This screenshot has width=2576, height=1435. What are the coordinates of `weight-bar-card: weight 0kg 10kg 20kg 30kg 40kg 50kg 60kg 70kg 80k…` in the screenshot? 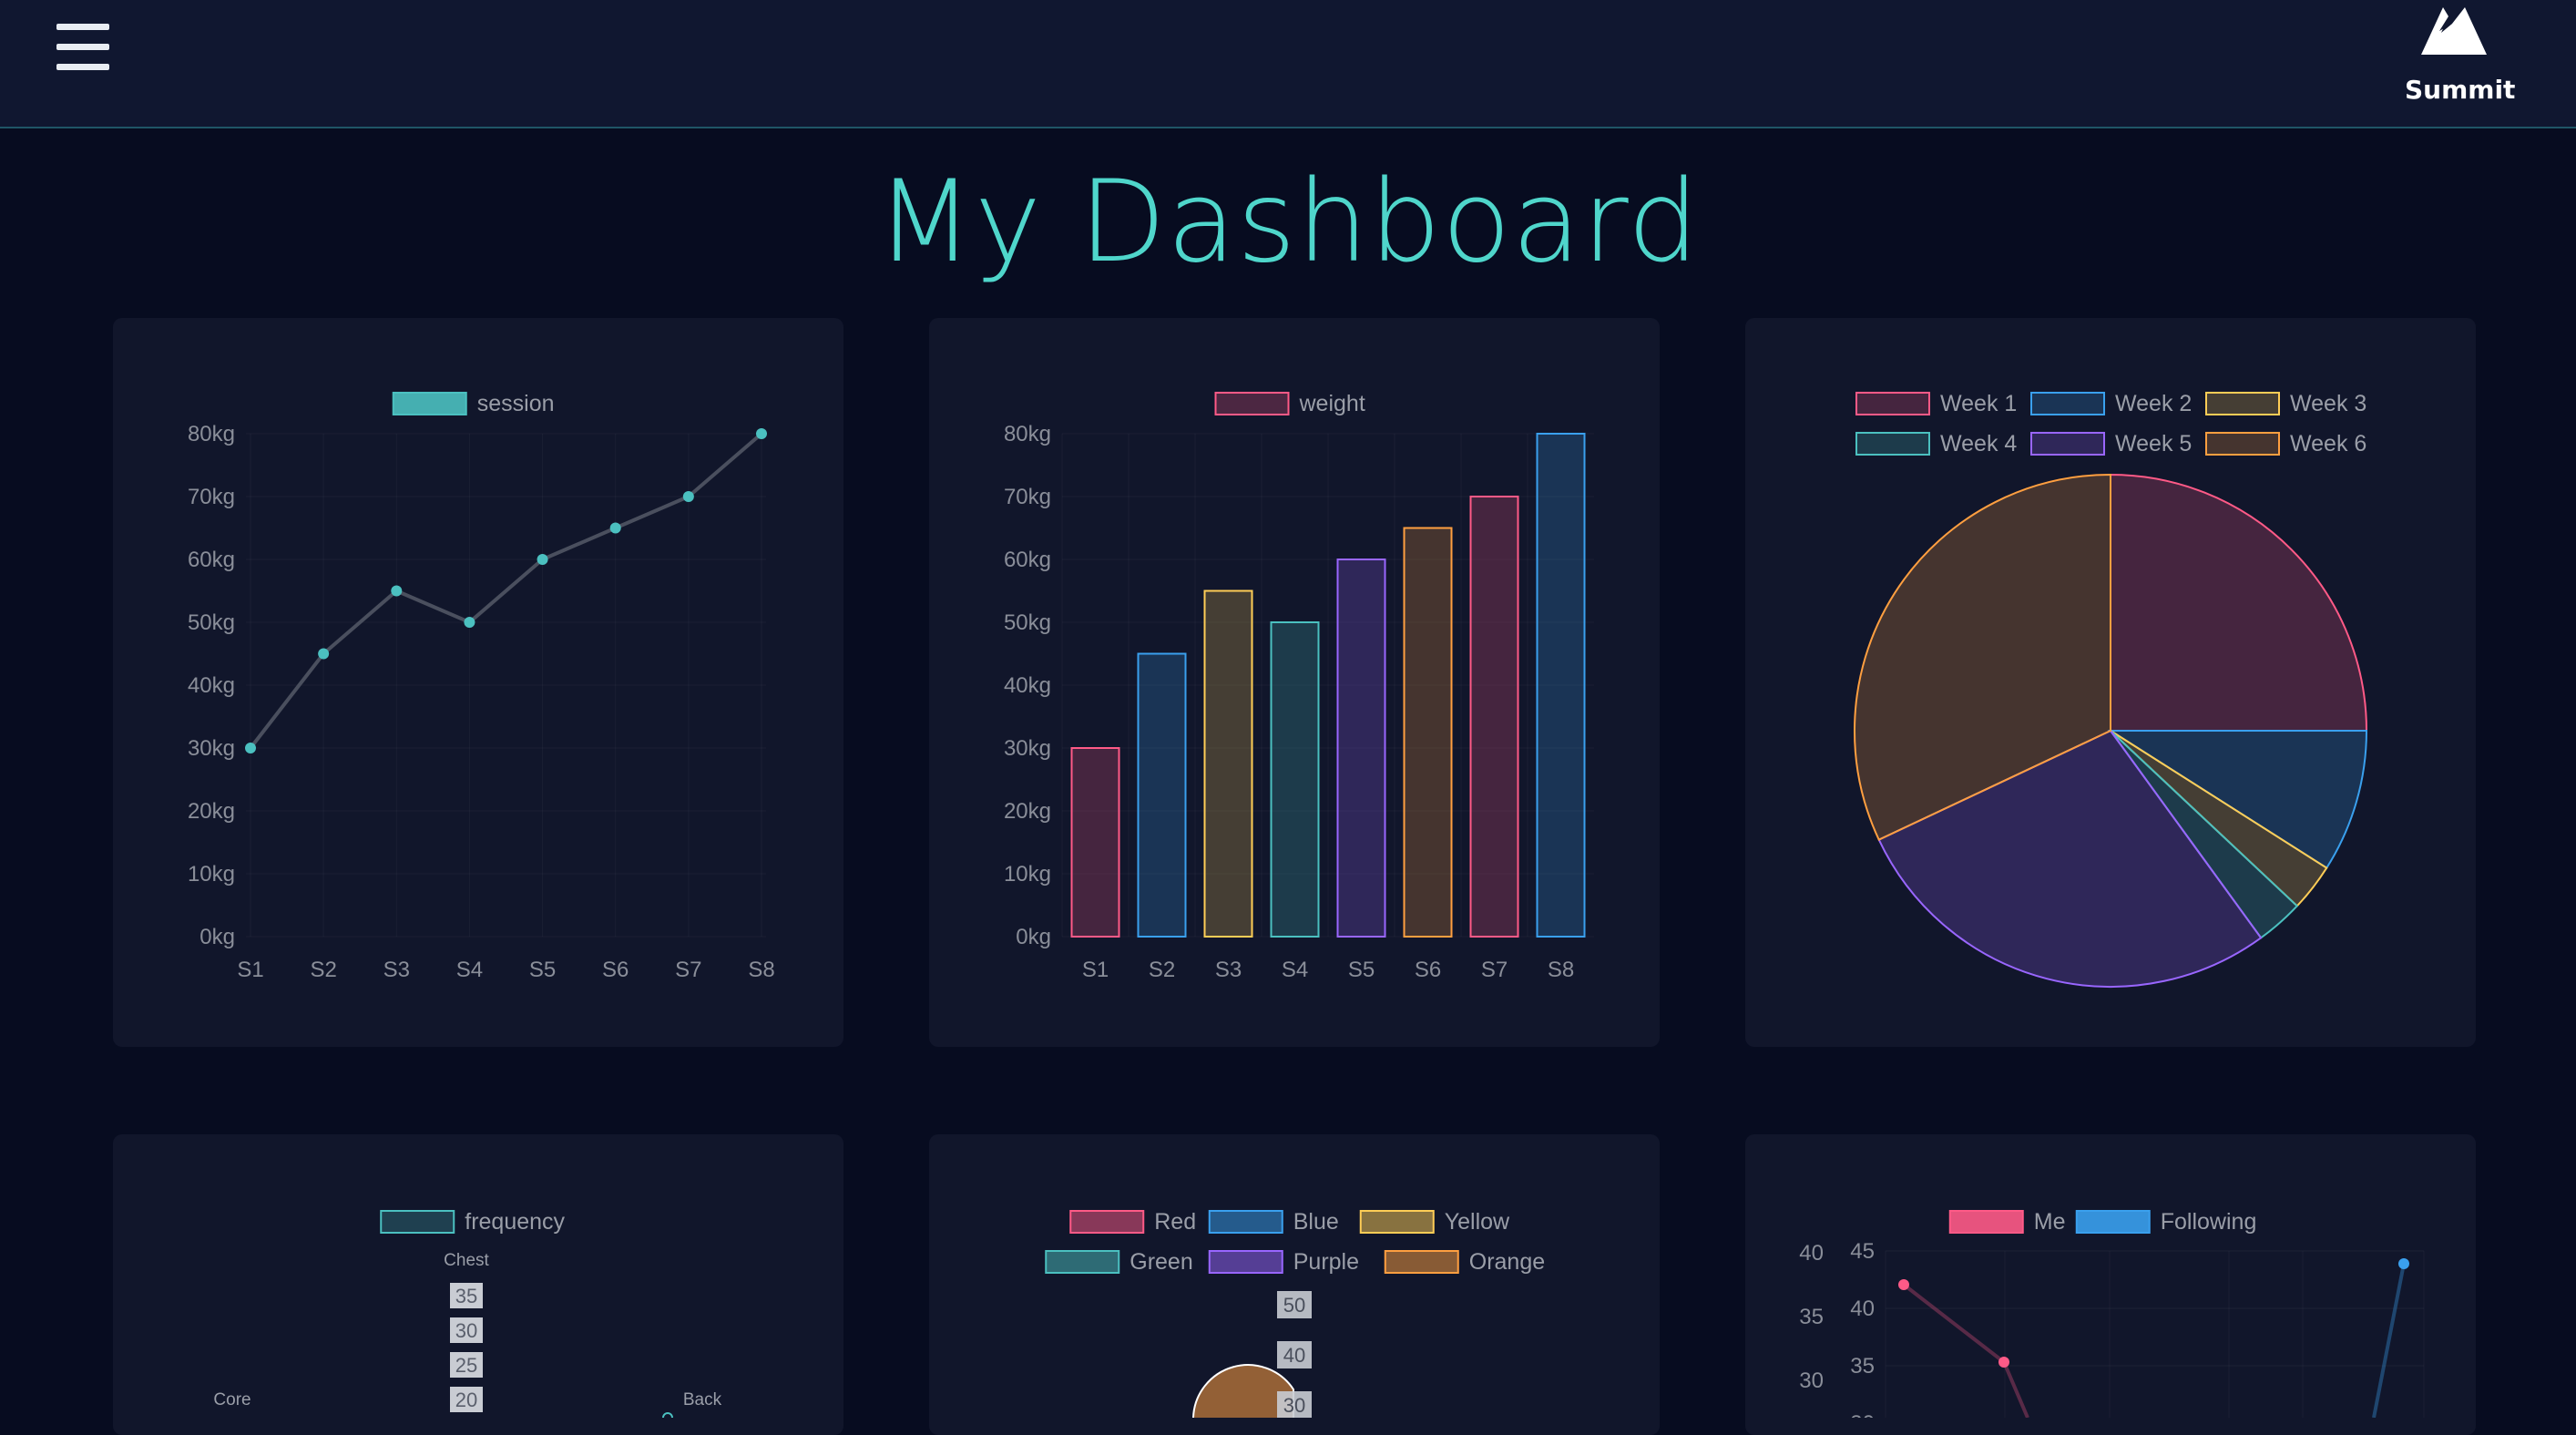 It's located at (1295, 682).